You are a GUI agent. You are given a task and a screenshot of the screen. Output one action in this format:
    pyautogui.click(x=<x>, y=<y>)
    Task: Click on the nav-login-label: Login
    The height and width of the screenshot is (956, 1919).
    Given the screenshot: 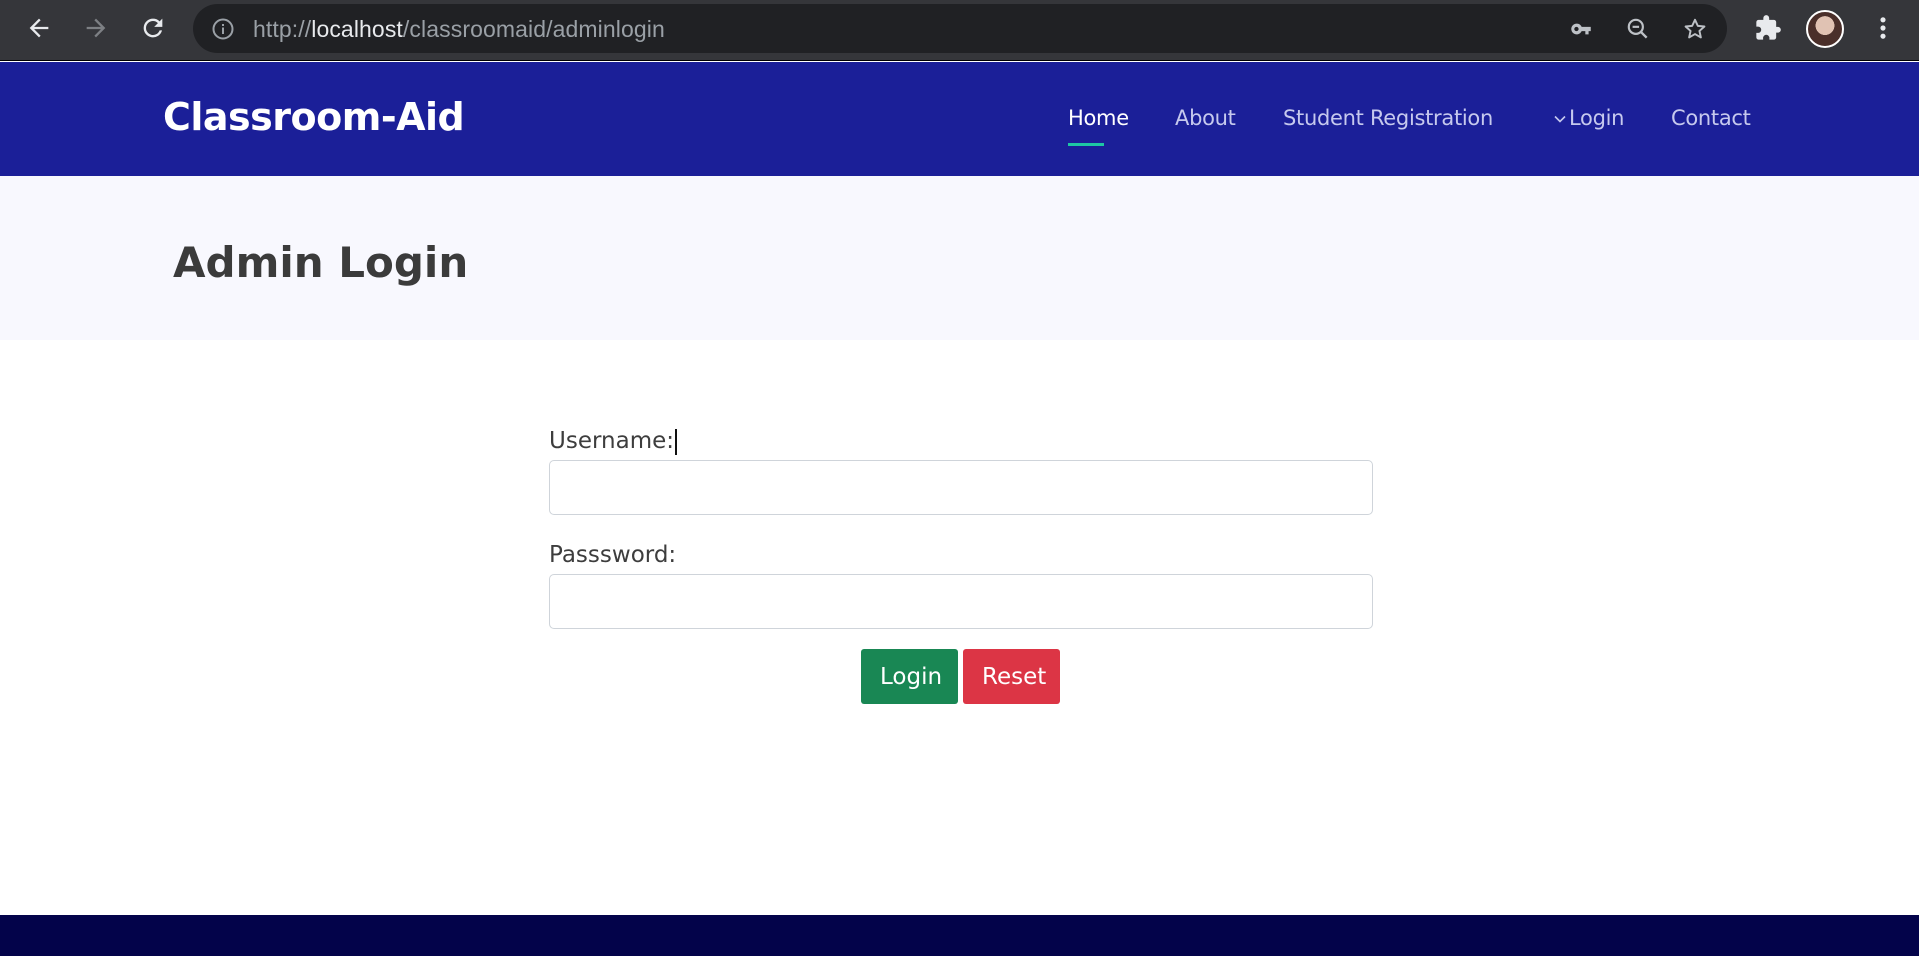 What is the action you would take?
    pyautogui.click(x=1597, y=118)
    